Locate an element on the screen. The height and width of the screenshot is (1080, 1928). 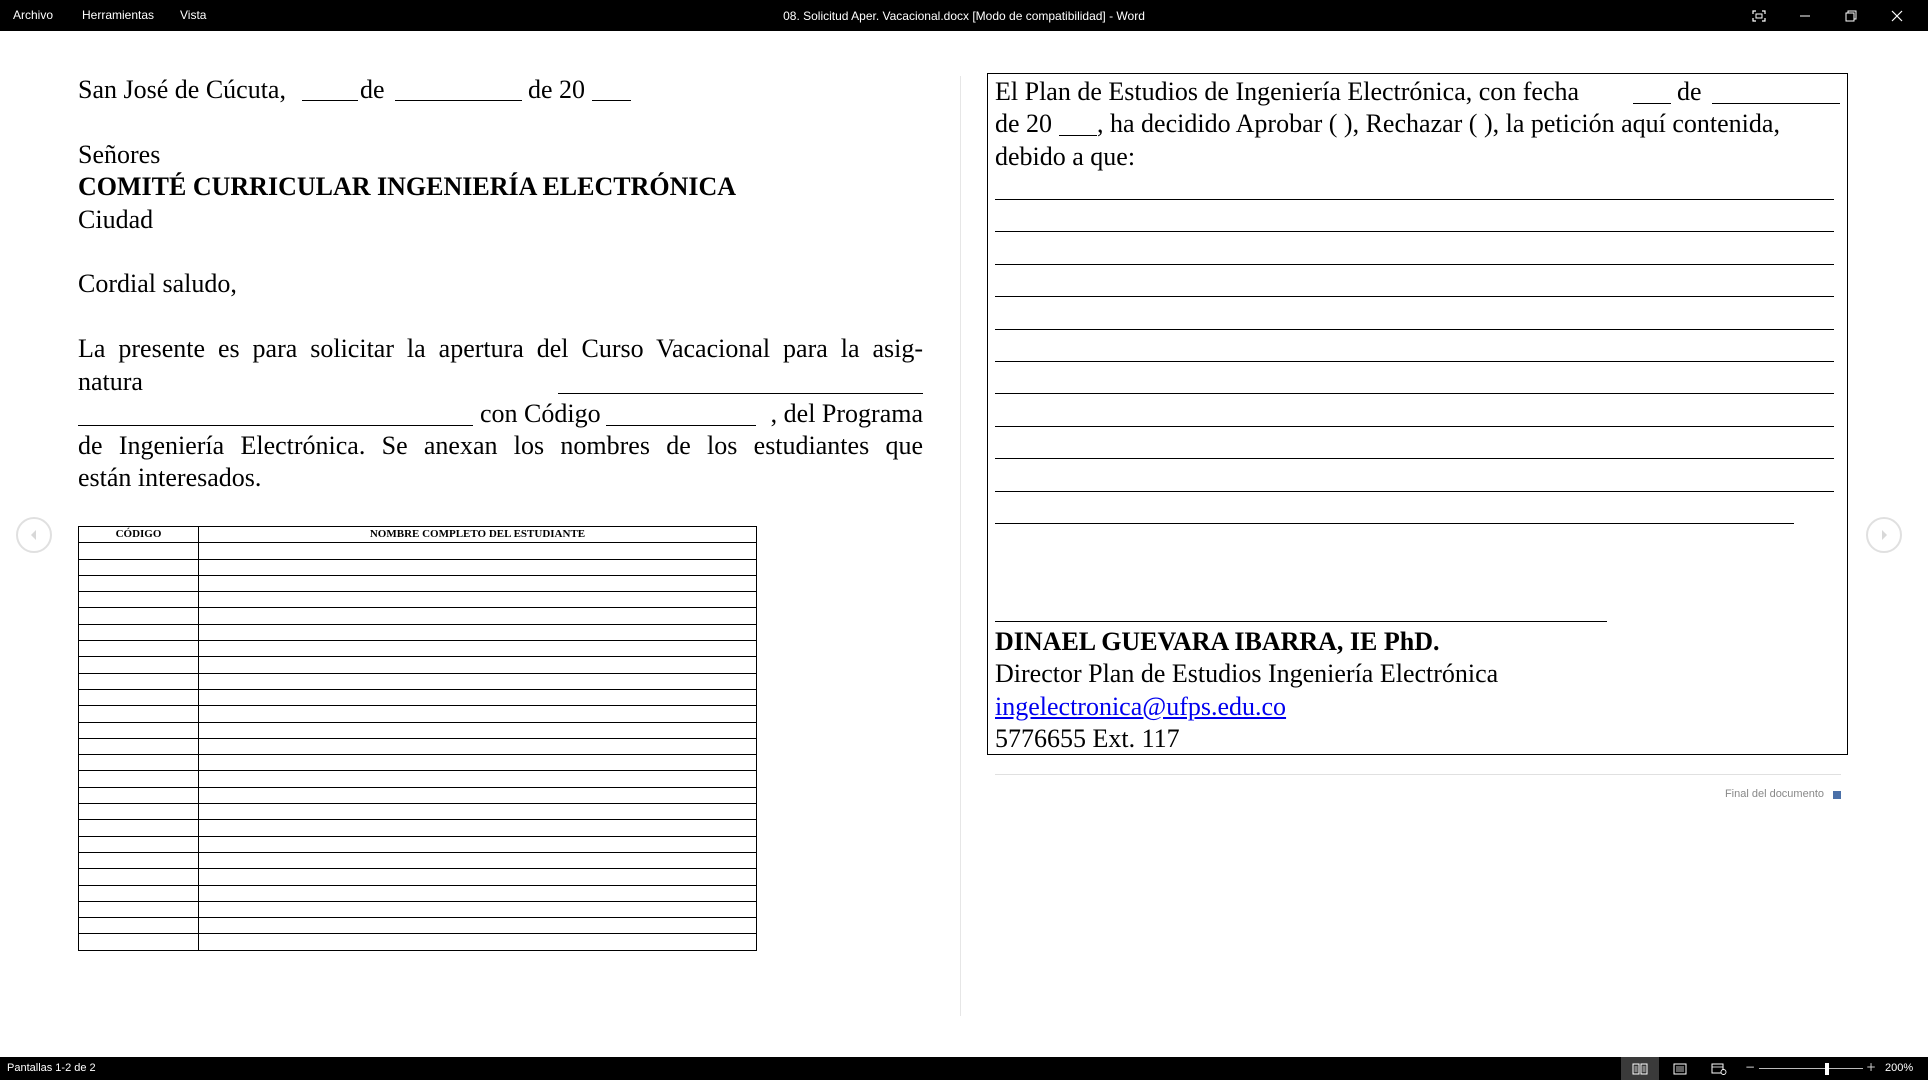
zoom-thumb is located at coordinates (1826, 1069).